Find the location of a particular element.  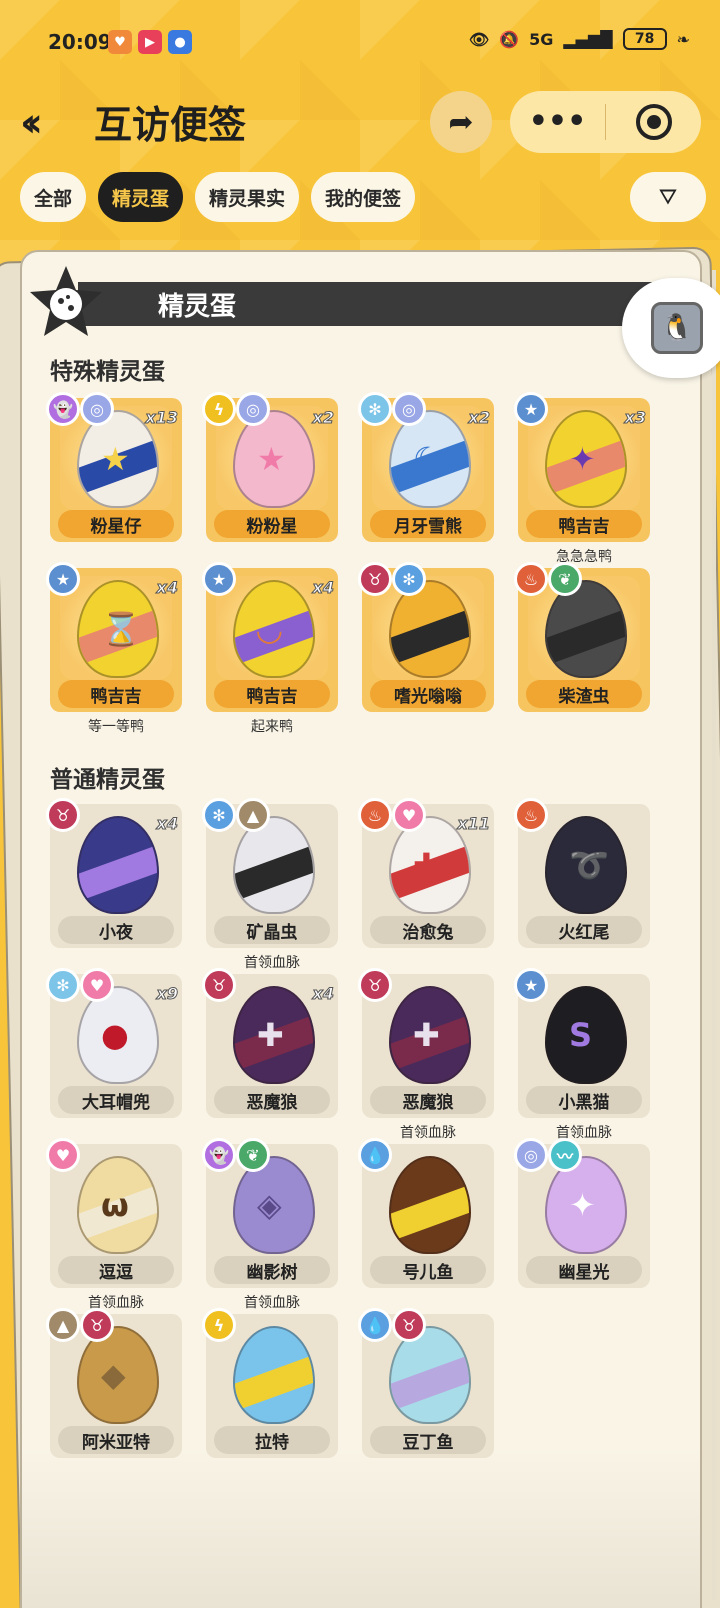

egg-card: ◡ ★ x4 鸭吉吉 is located at coordinates (270, 637).